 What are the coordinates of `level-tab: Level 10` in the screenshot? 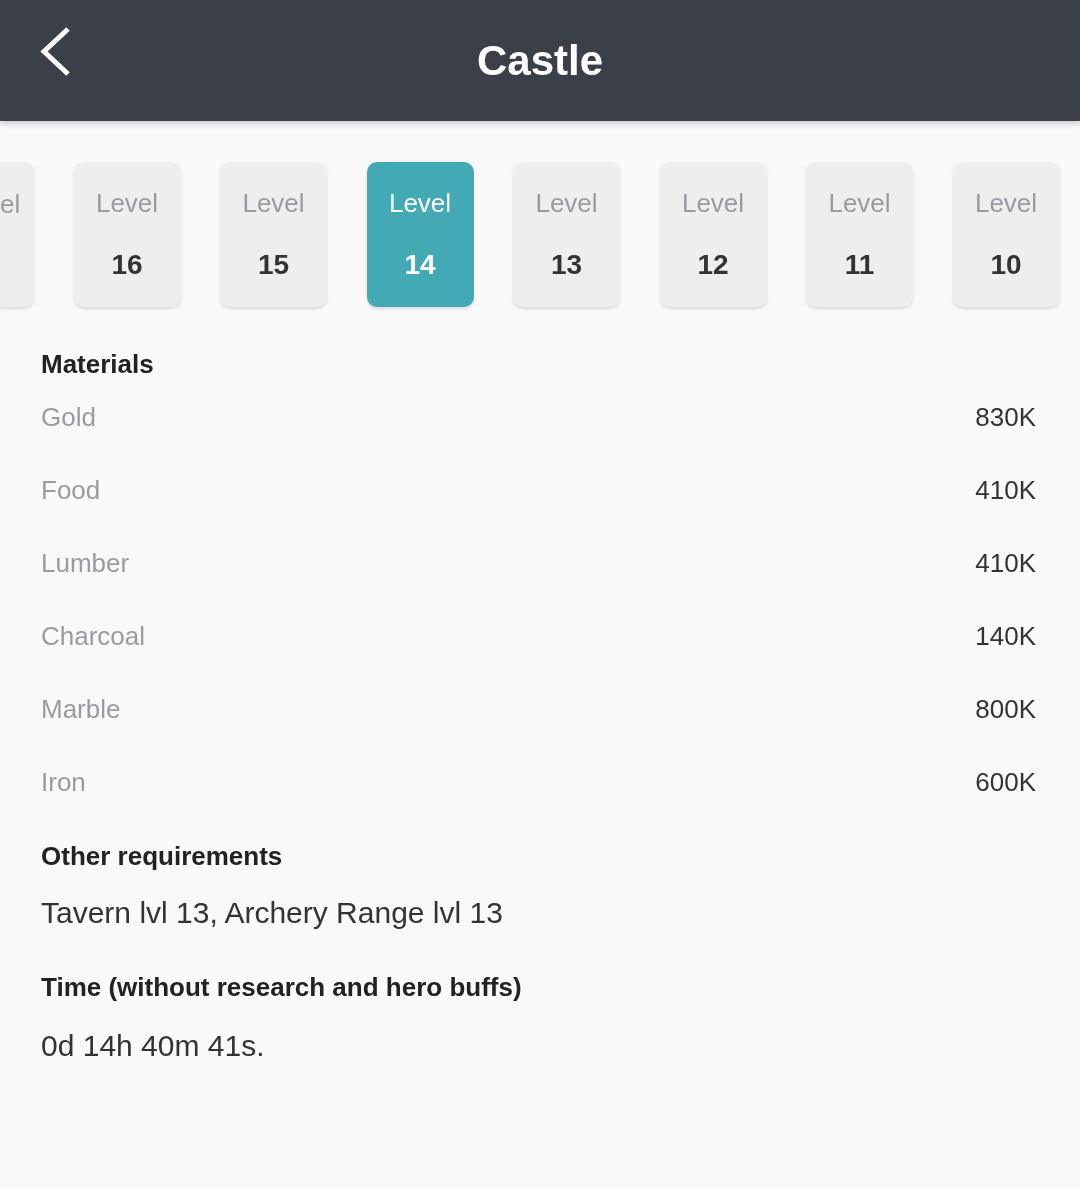 It's located at (1006, 234).